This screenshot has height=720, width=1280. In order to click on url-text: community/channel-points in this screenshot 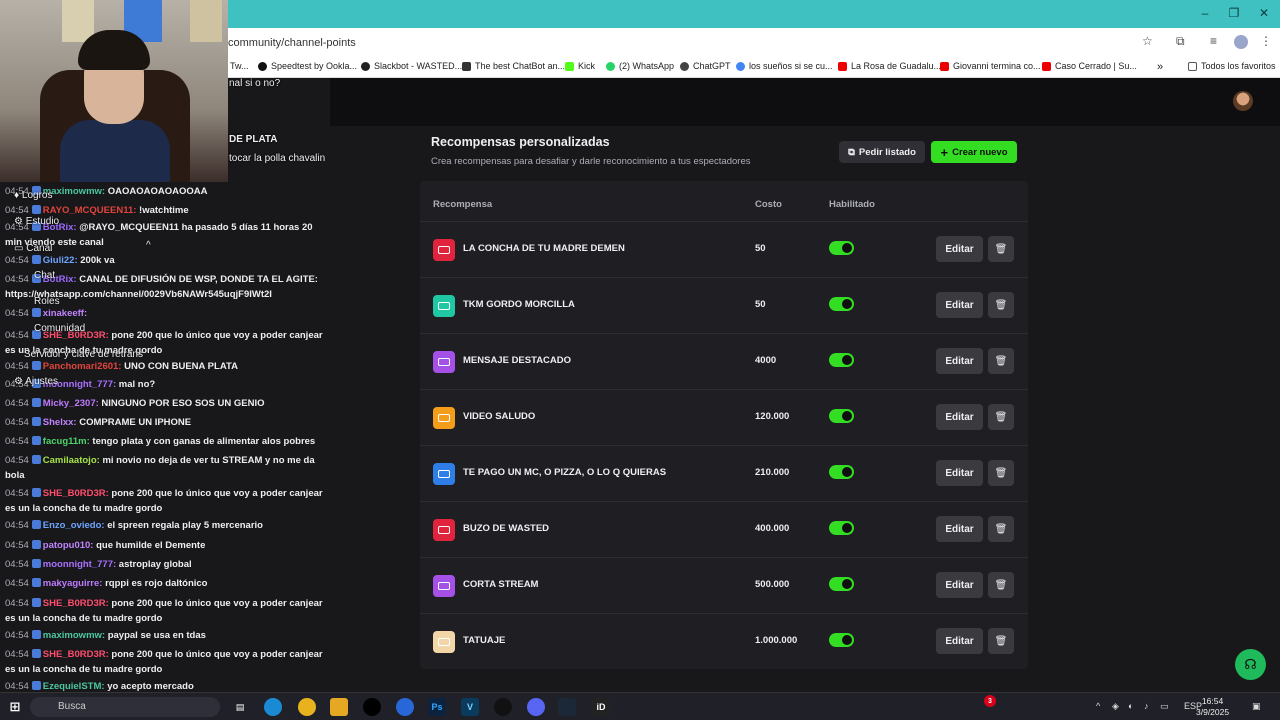, I will do `click(292, 43)`.